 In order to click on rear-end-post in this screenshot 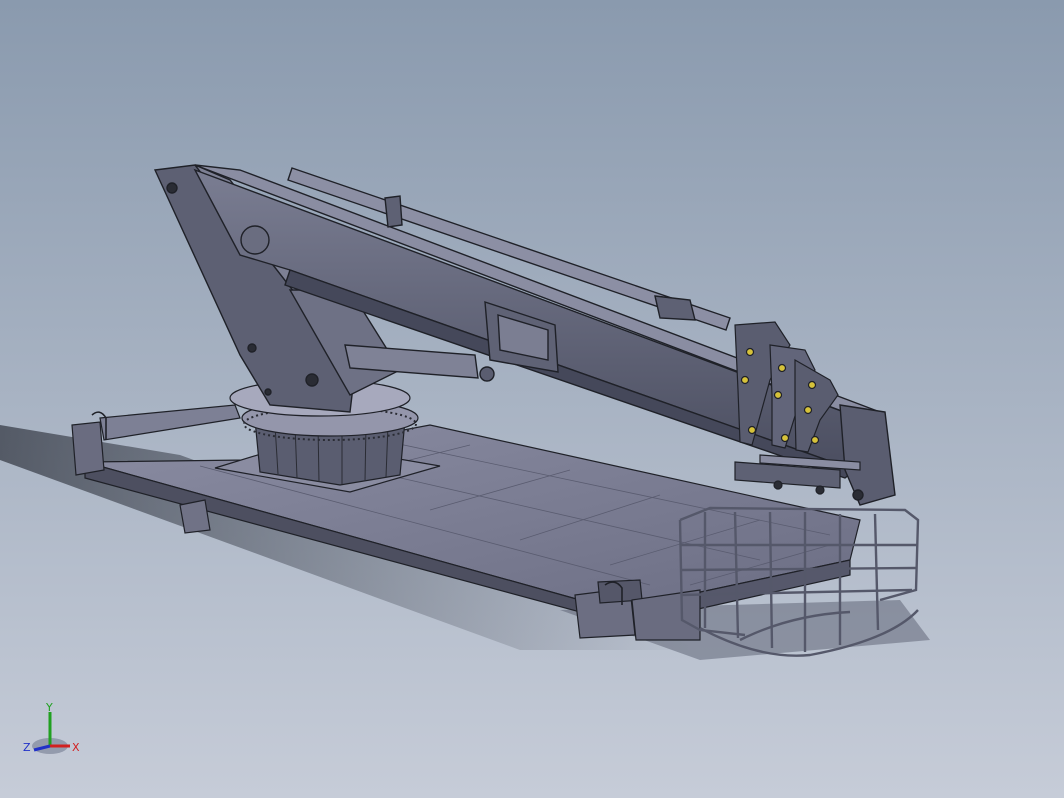, I will do `click(88, 448)`.